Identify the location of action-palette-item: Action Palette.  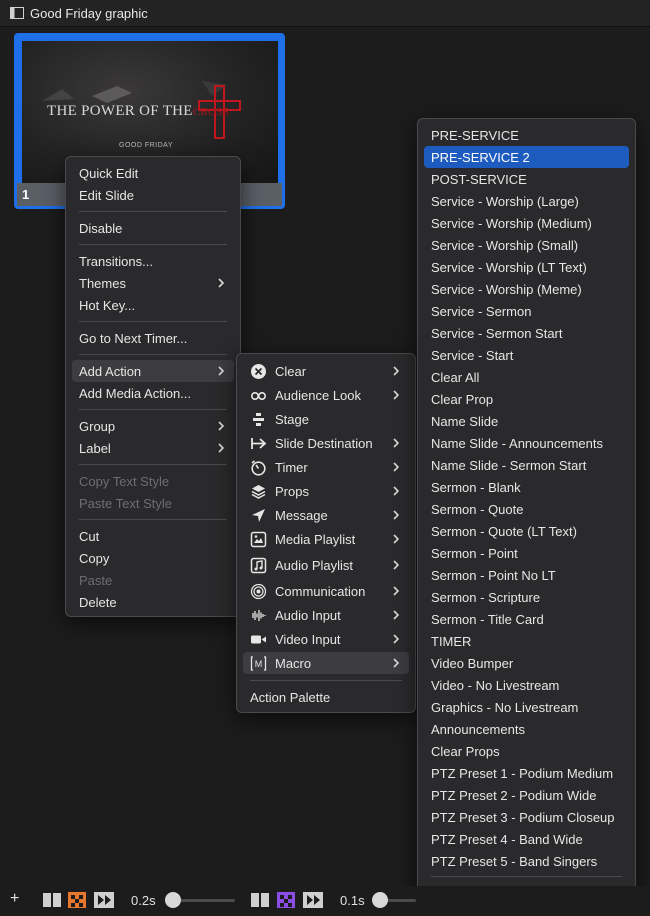
(326, 697).